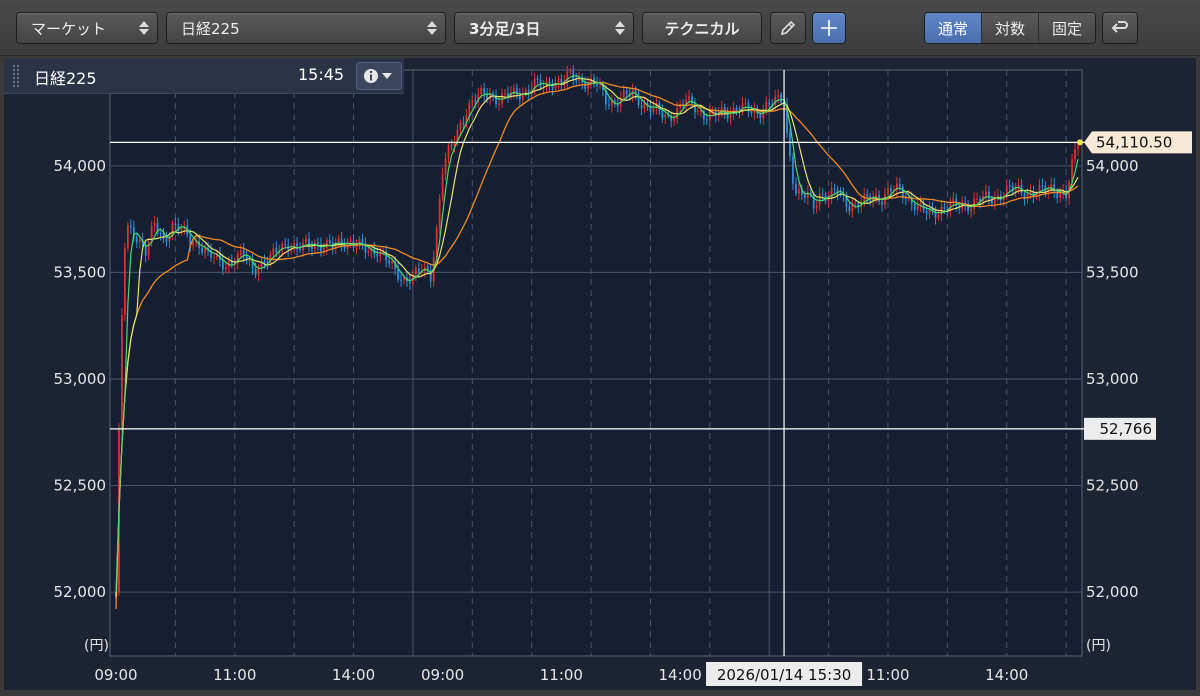 Image resolution: width=1200 pixels, height=696 pixels. I want to click on toolbar: マーケット 日経225 3分足/3日 テクニカル 通常 対数 固定, so click(600, 28).